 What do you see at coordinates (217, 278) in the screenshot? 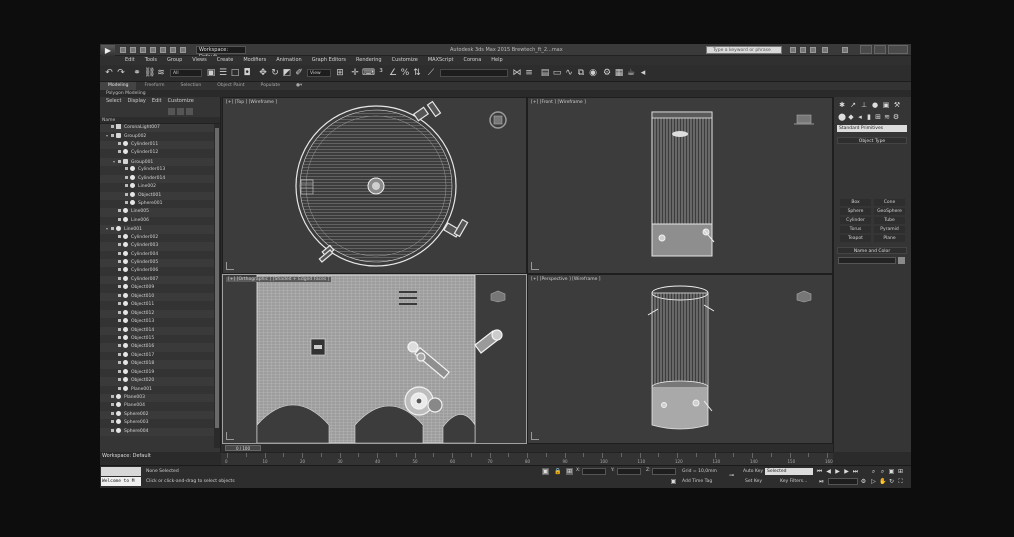
I see `scrollbar-thumb` at bounding box center [217, 278].